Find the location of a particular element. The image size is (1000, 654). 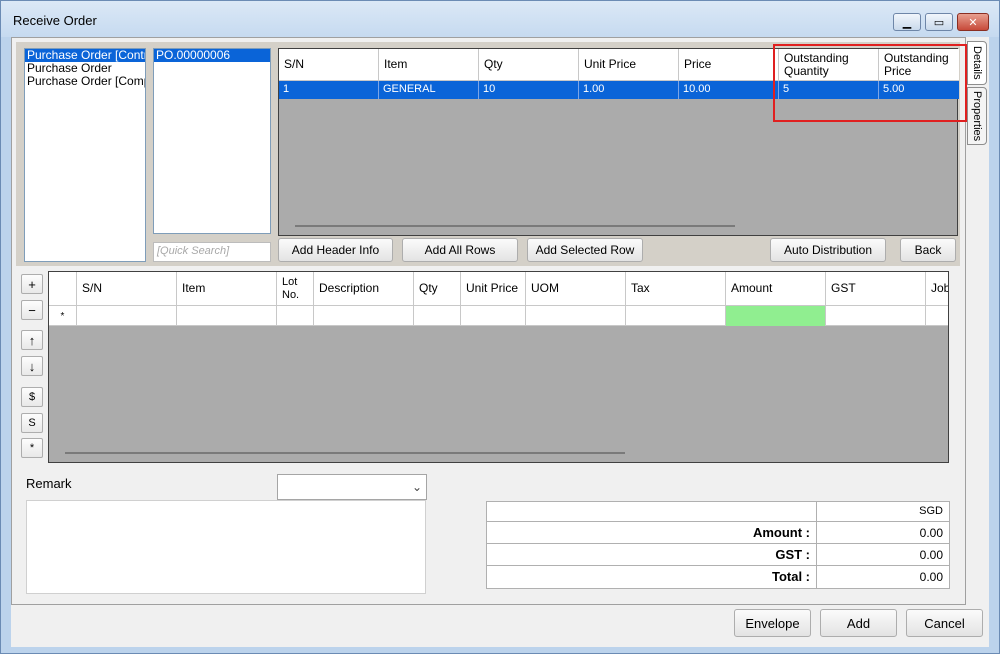

po-grid-scrollbar is located at coordinates (515, 226).